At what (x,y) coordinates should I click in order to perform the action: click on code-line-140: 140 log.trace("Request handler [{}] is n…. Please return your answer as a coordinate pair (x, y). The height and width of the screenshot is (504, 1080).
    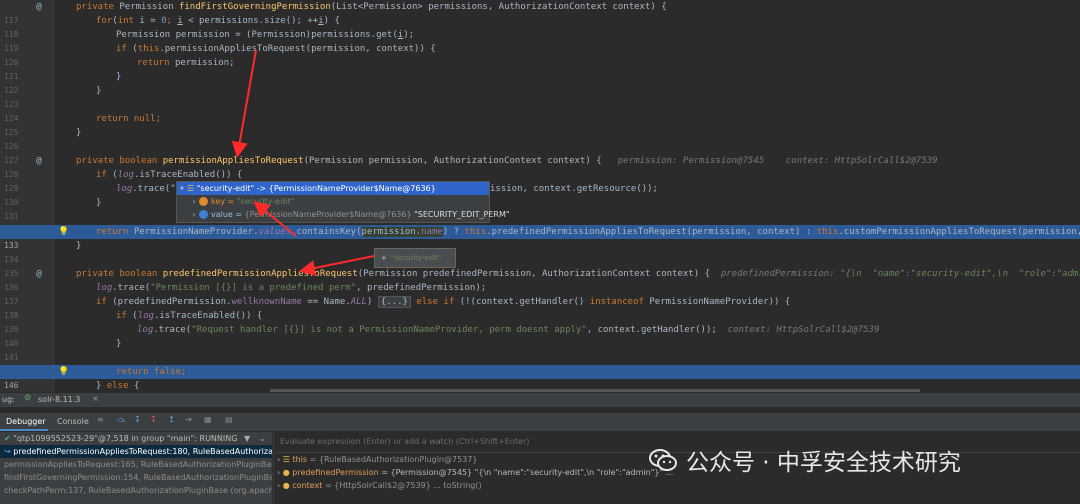
    Looking at the image, I should click on (540, 335).